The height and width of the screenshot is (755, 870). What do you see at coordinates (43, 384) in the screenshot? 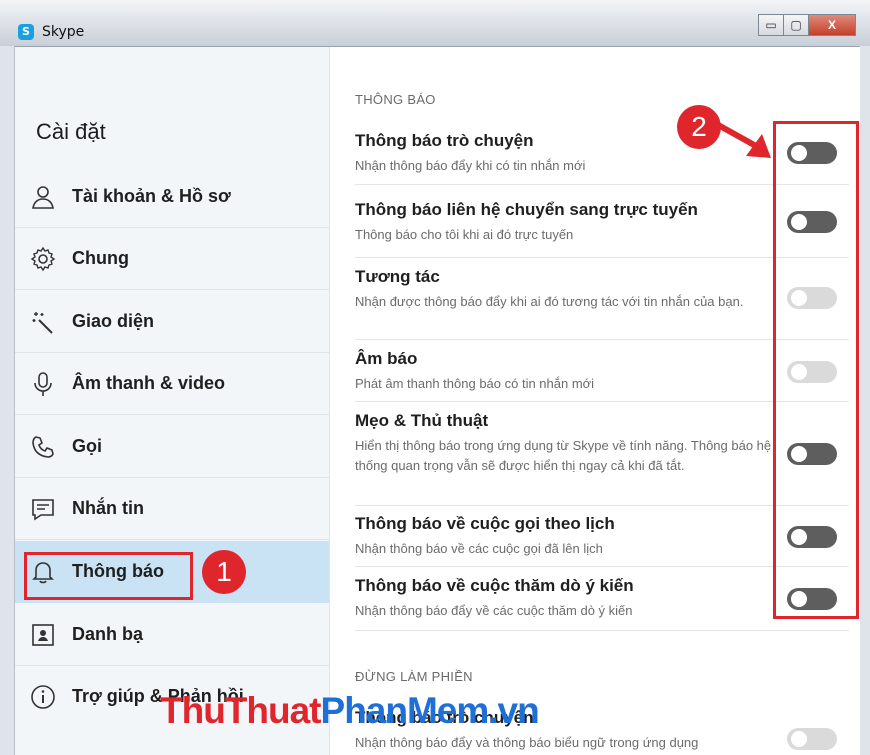
I see `microphone-icon` at bounding box center [43, 384].